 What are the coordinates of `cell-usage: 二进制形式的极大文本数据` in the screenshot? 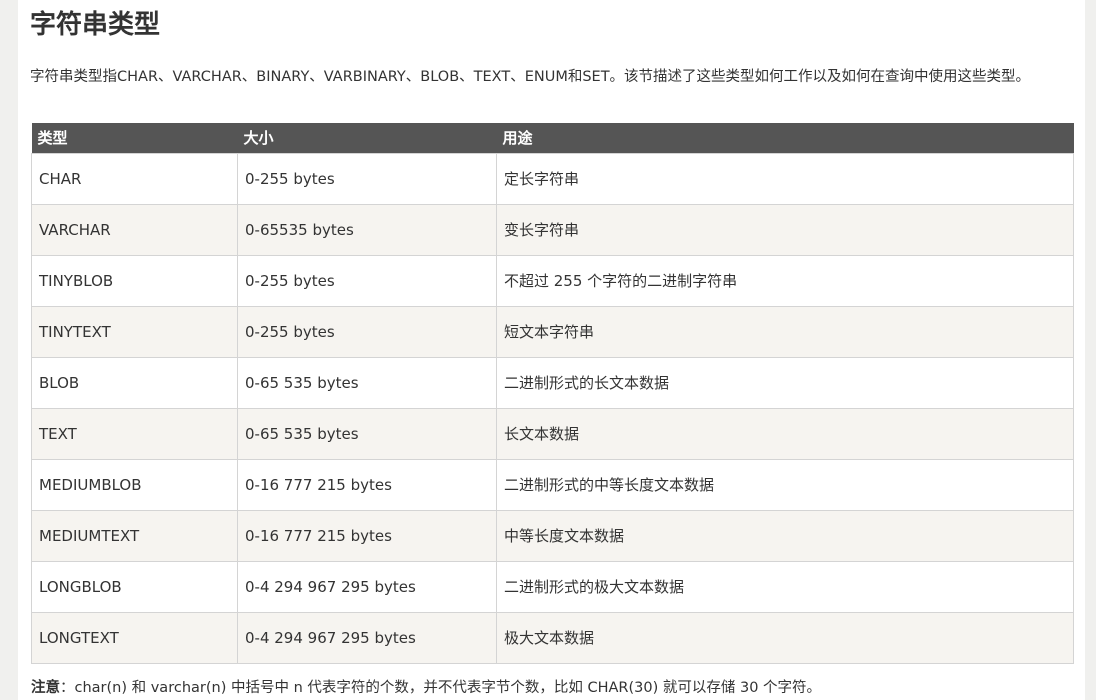 It's located at (785, 587).